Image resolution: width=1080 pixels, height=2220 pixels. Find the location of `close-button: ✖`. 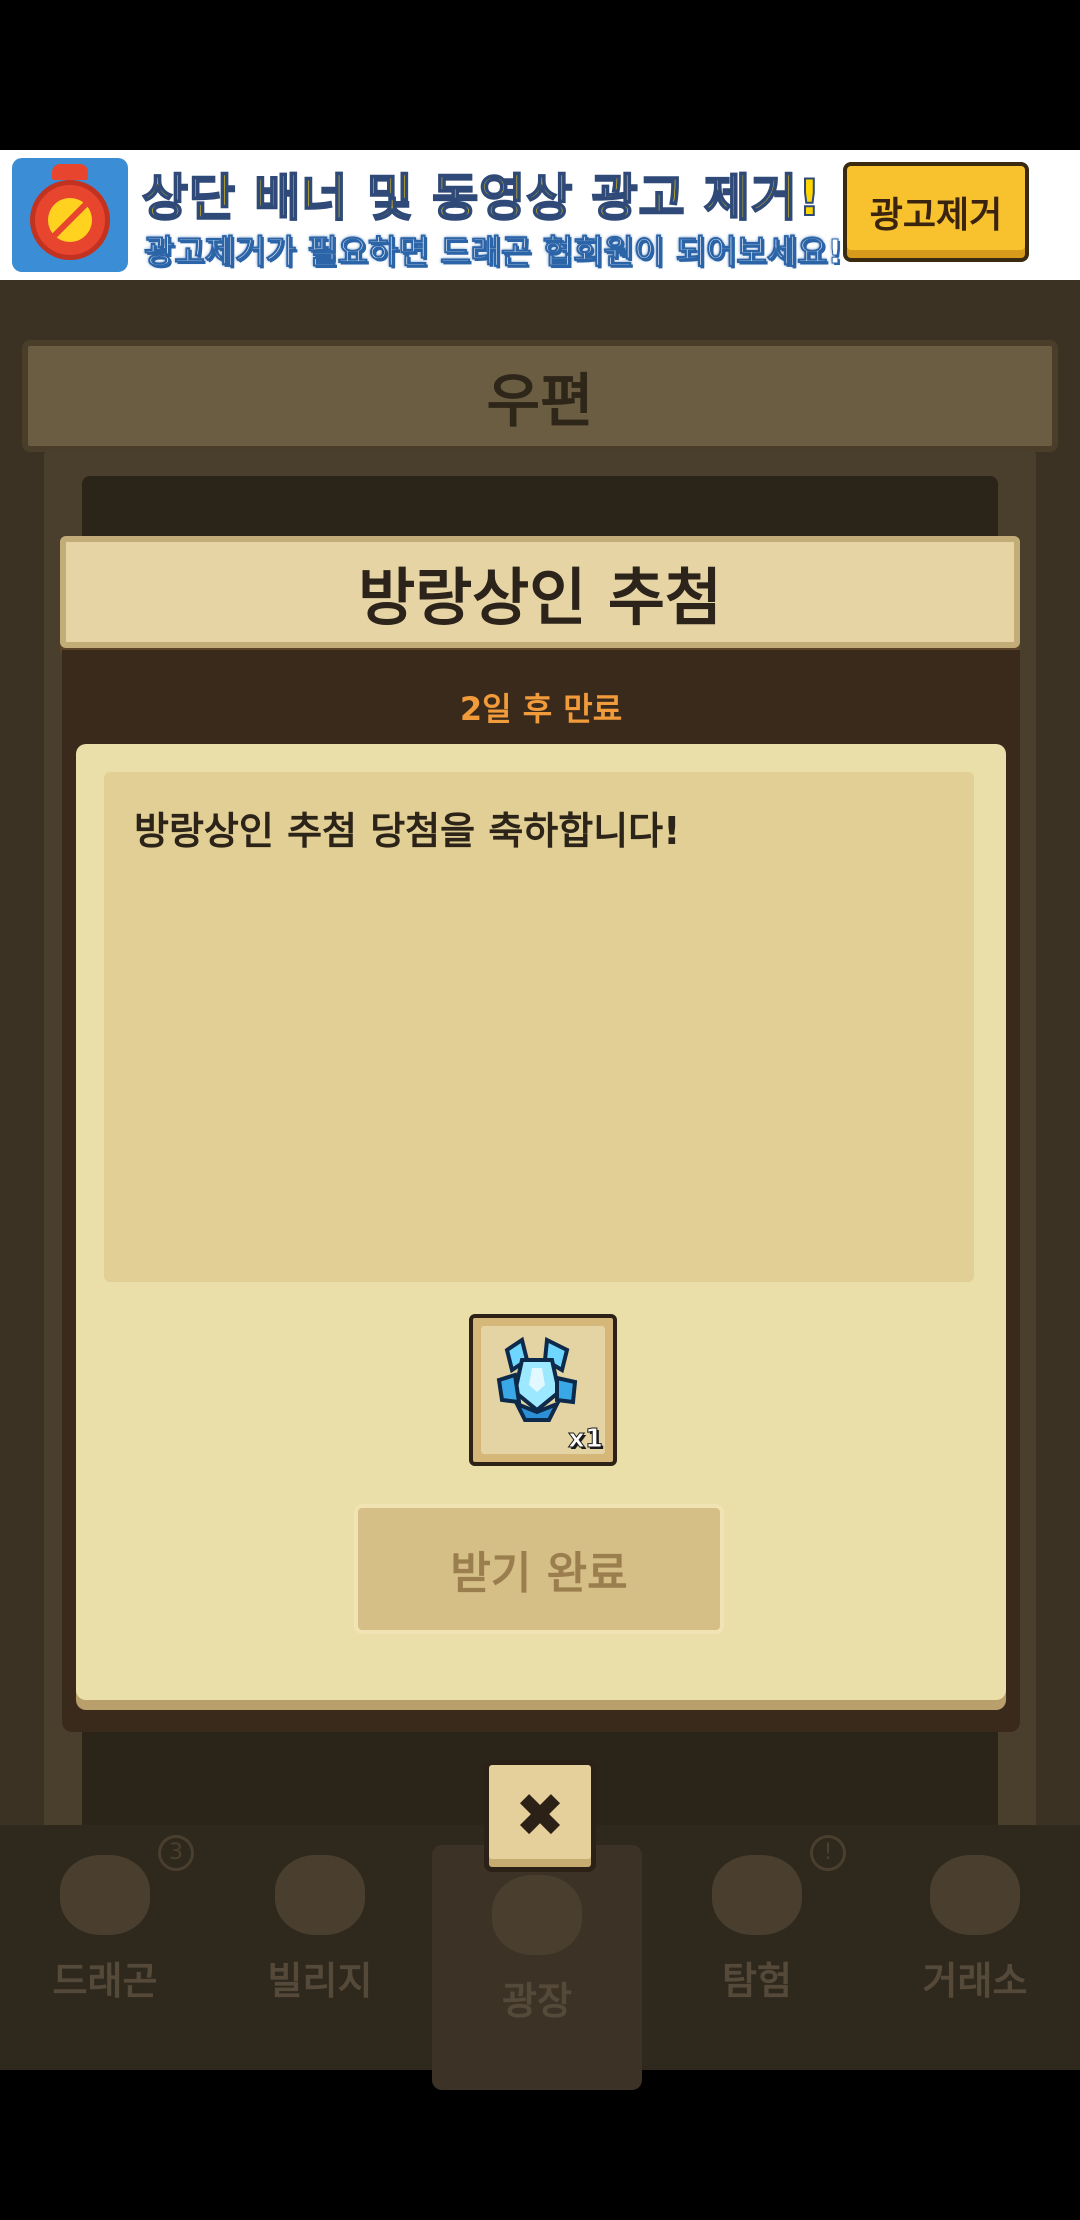

close-button: ✖ is located at coordinates (540, 1816).